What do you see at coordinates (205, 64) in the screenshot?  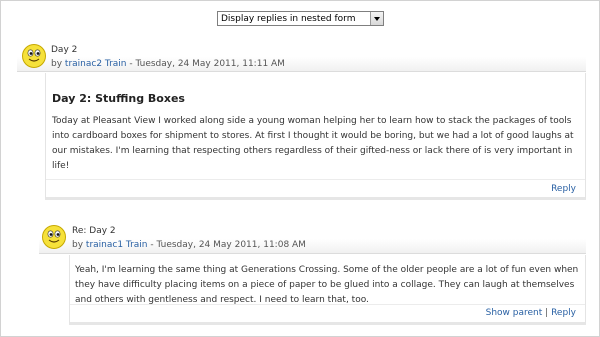 I see `post-date: - Tuesday, 24 May 2011, 11:11 AM` at bounding box center [205, 64].